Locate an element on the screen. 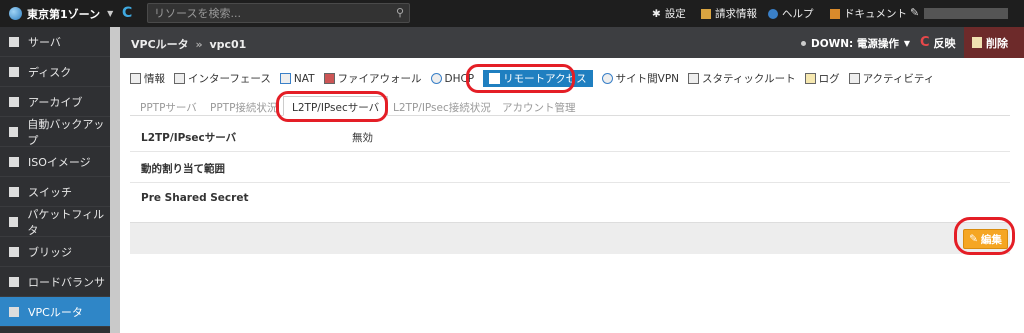 This screenshot has height=333, width=1024. archive-icon is located at coordinates (14, 101).